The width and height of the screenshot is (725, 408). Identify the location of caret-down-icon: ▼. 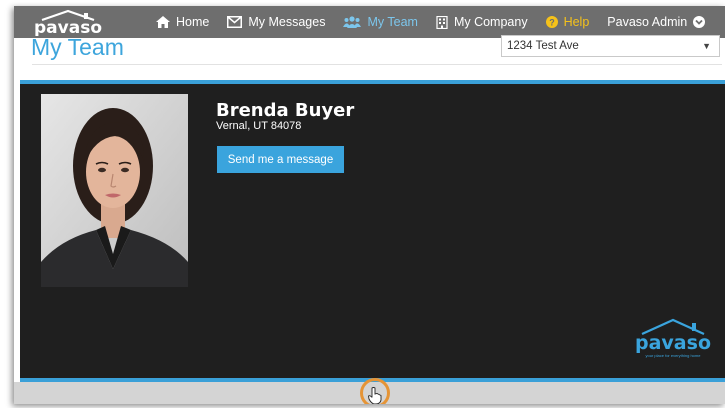
(706, 46).